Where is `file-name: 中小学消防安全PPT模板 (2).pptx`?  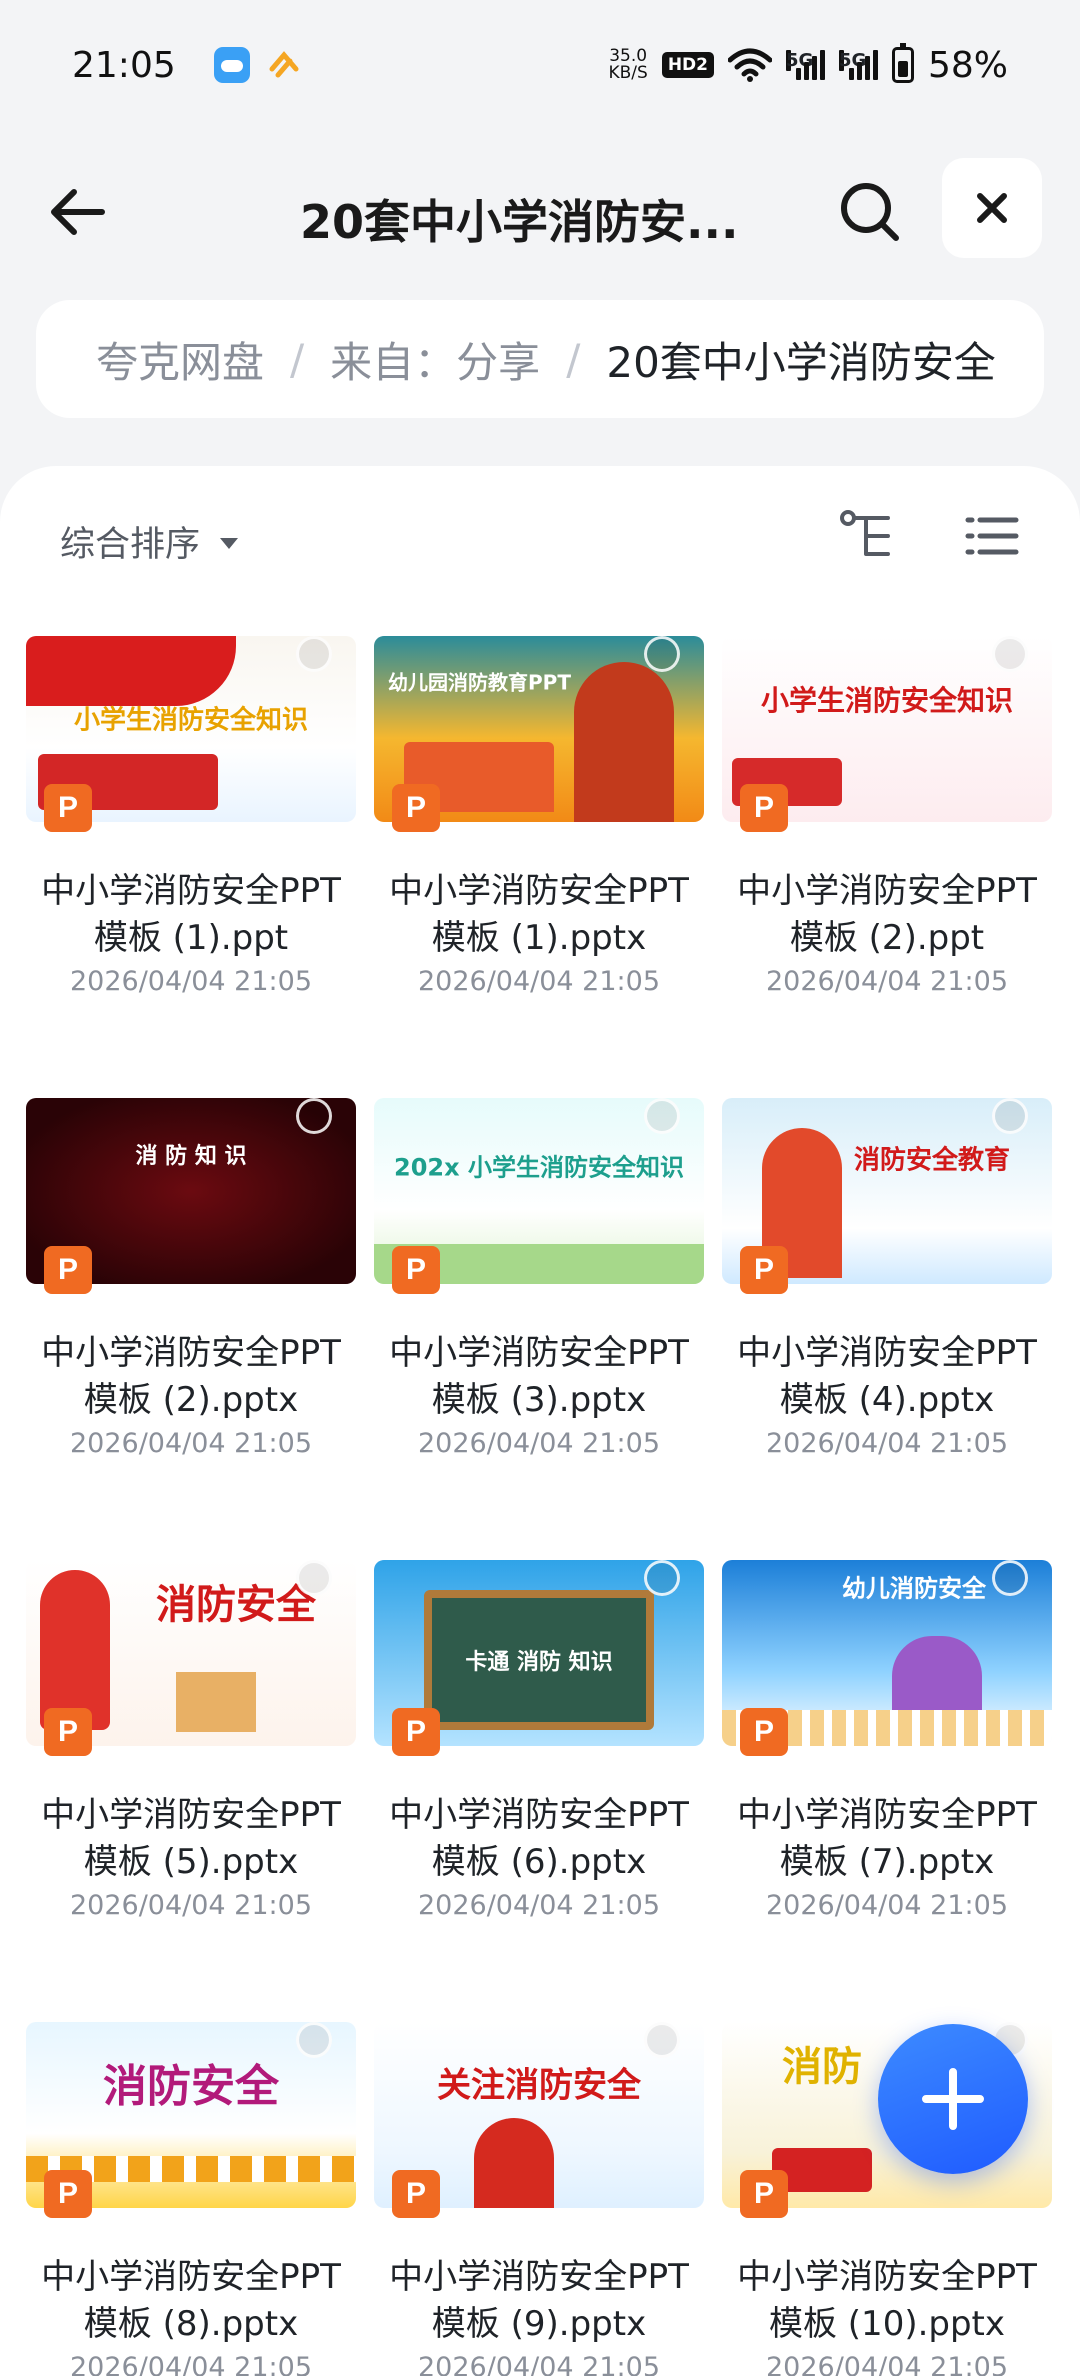
file-name: 中小学消防安全PPT模板 (2).pptx is located at coordinates (191, 1376).